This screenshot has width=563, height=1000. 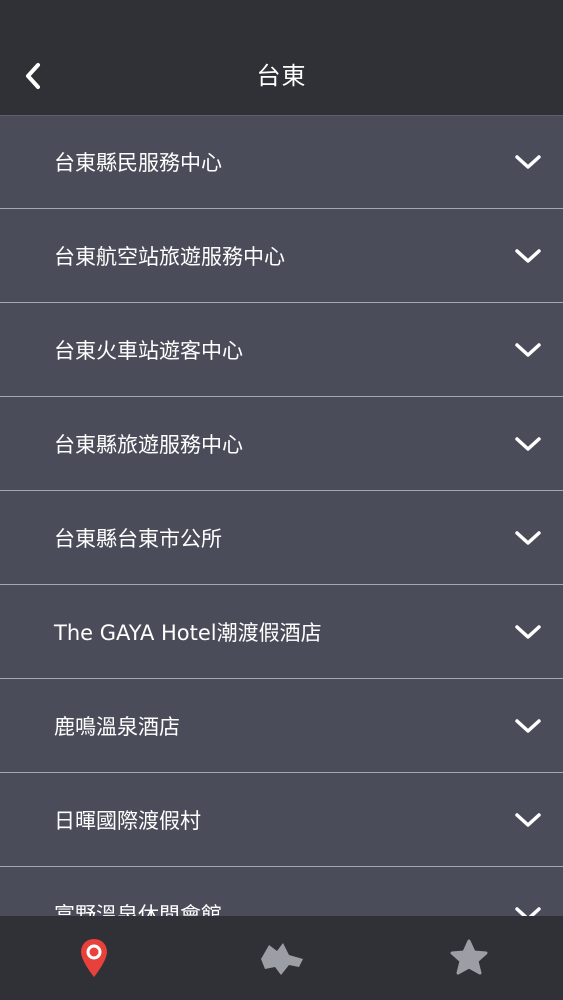 What do you see at coordinates (281, 538) in the screenshot?
I see `list-item: 台東縣台東市公所` at bounding box center [281, 538].